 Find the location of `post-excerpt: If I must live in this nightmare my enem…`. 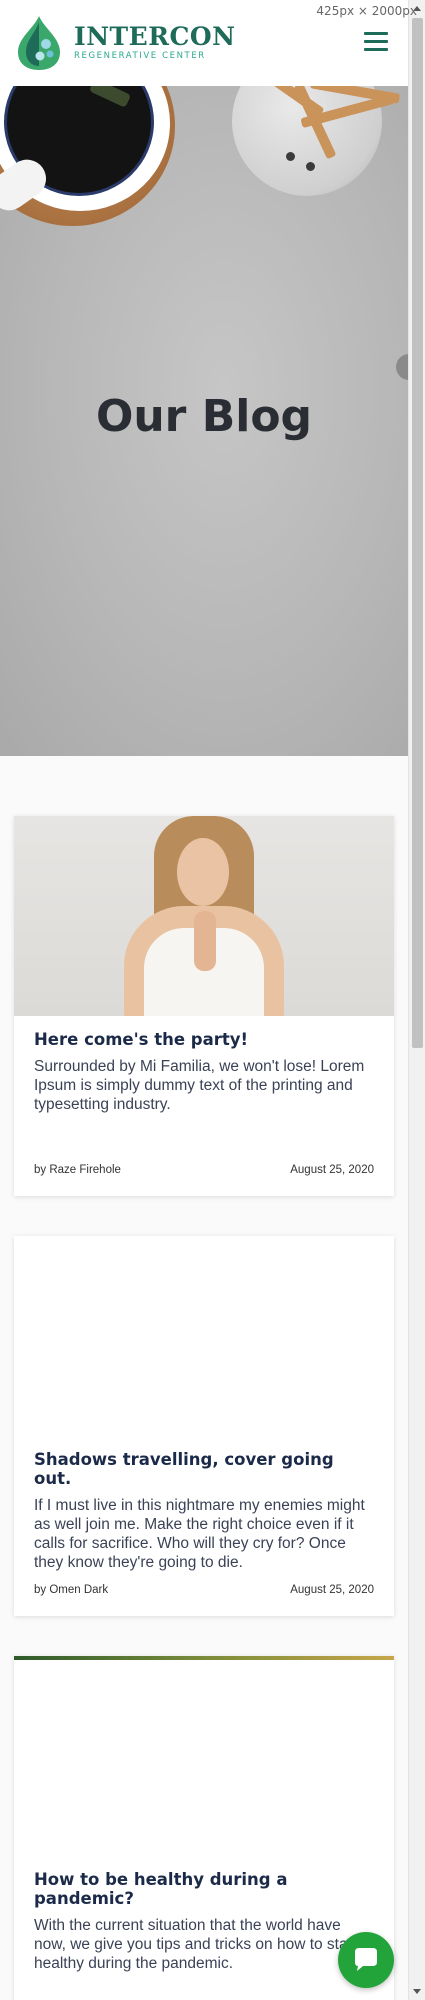

post-excerpt: If I must live in this nightmare my enem… is located at coordinates (199, 1534).